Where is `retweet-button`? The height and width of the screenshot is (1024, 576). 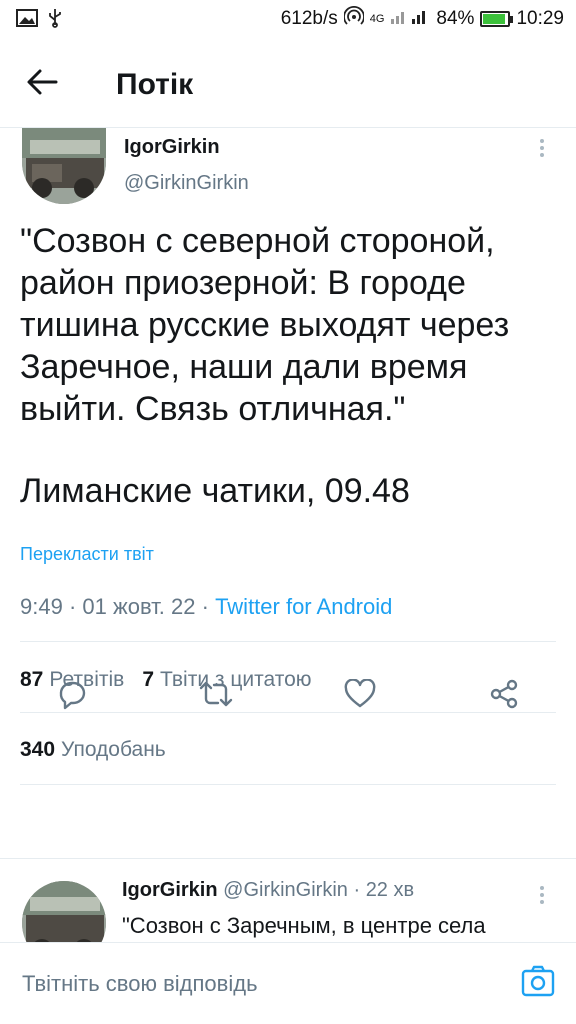
retweet-button is located at coordinates (216, 696).